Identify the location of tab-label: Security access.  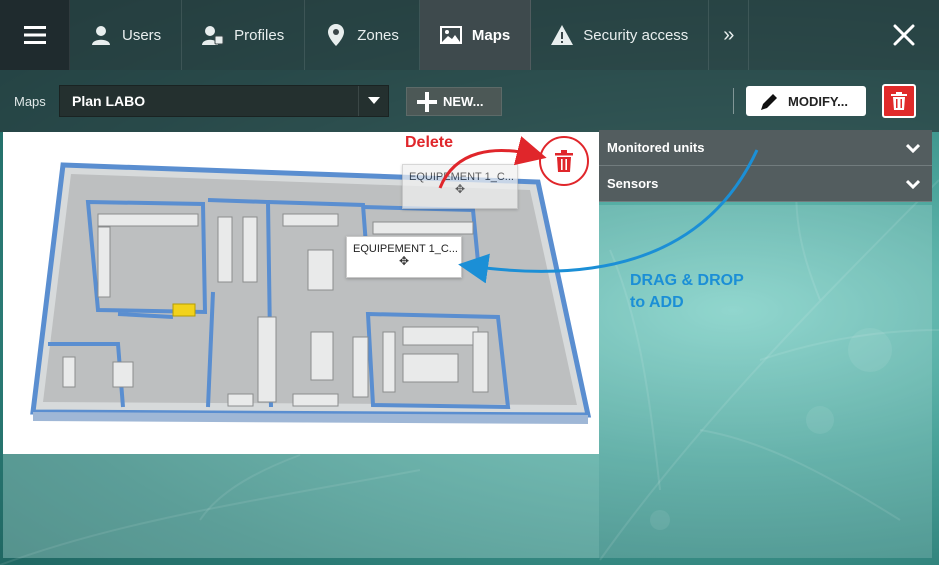
(636, 35).